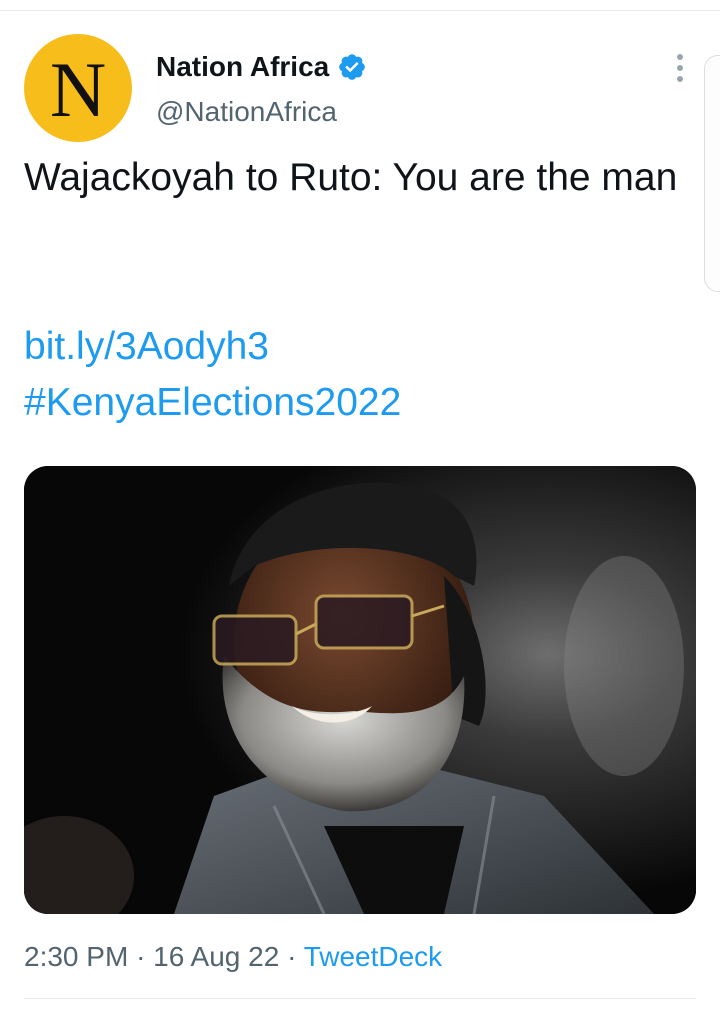  Describe the element at coordinates (216, 956) in the screenshot. I see `tweet-date: 16 Aug 22` at that location.